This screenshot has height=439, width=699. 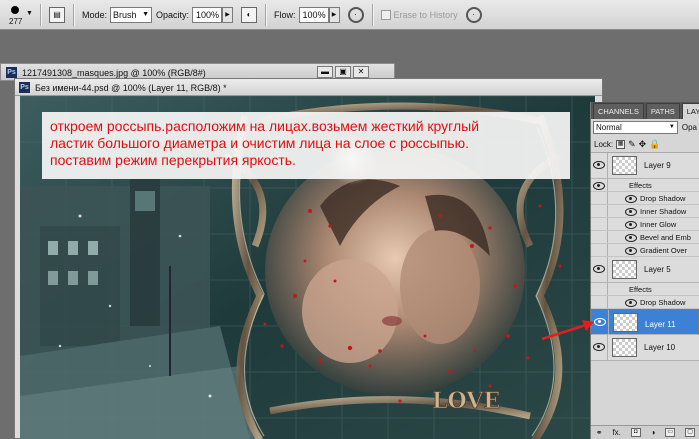 What do you see at coordinates (643, 144) in the screenshot?
I see `lock-position-icon: ✥` at bounding box center [643, 144].